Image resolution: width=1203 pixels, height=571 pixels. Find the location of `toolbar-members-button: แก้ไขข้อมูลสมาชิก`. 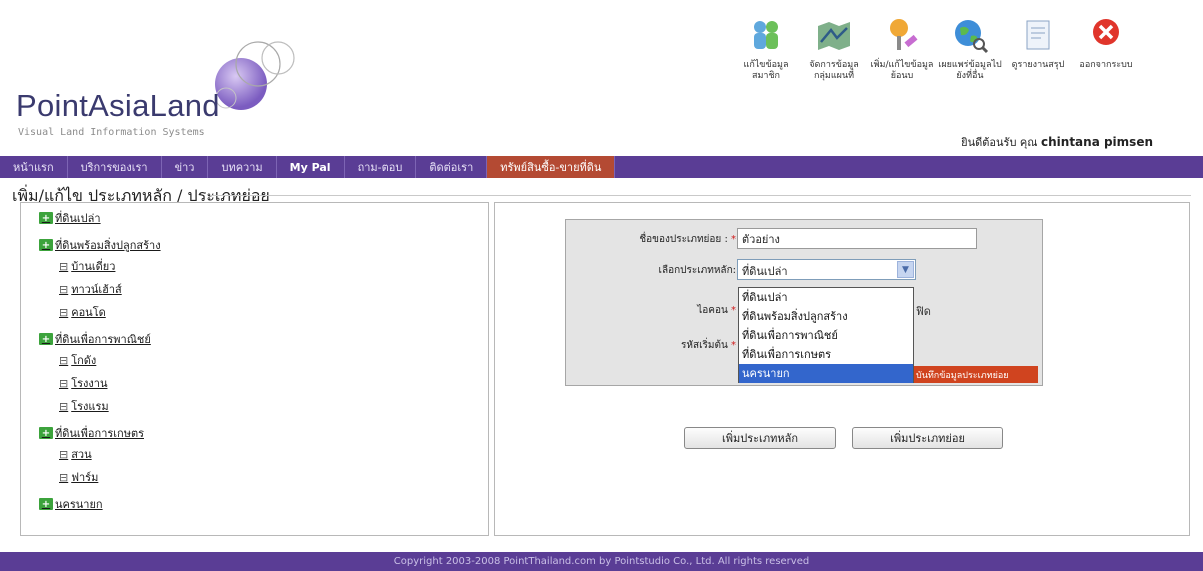

toolbar-members-button: แก้ไขข้อมูลสมาชิก is located at coordinates (766, 66).